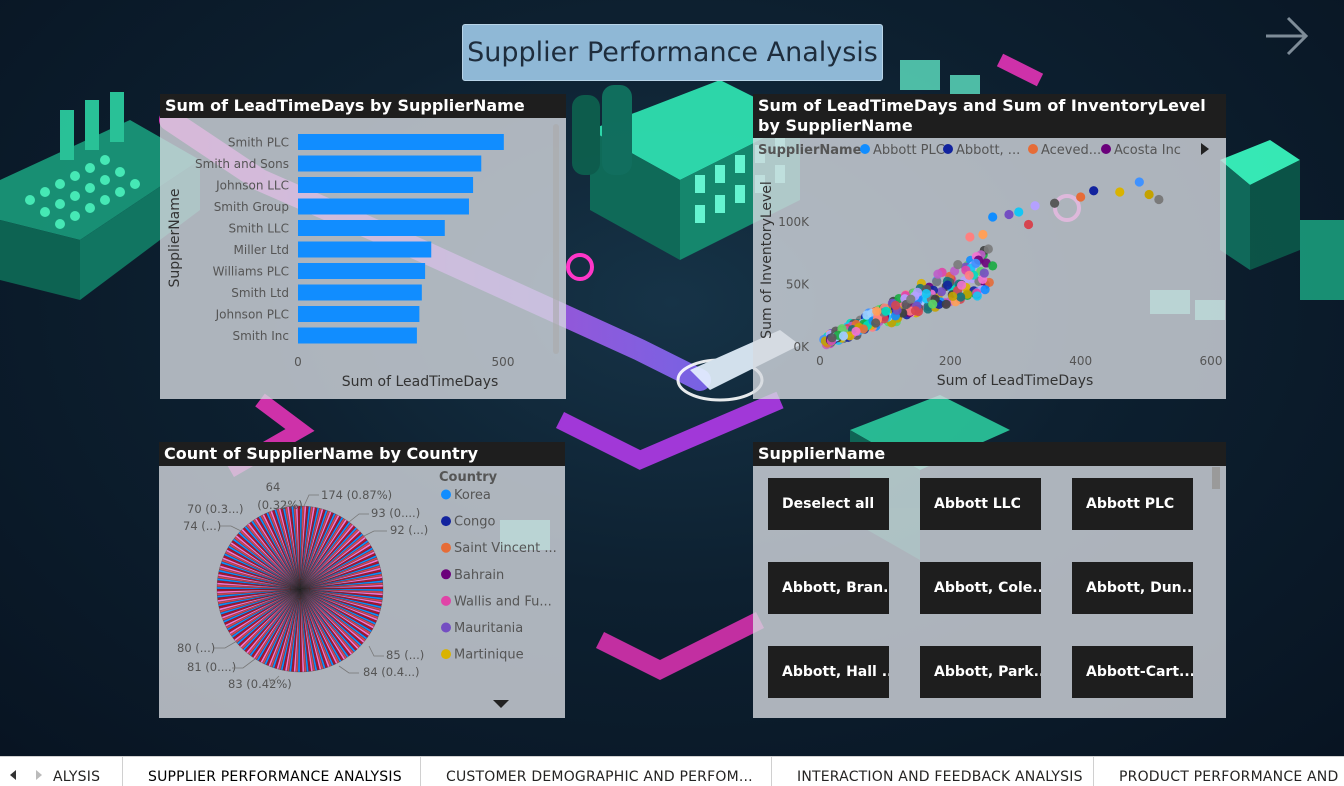  I want to click on tab-product-performance: PRODUCT PERFORMANCE AND SA, so click(1231, 771).